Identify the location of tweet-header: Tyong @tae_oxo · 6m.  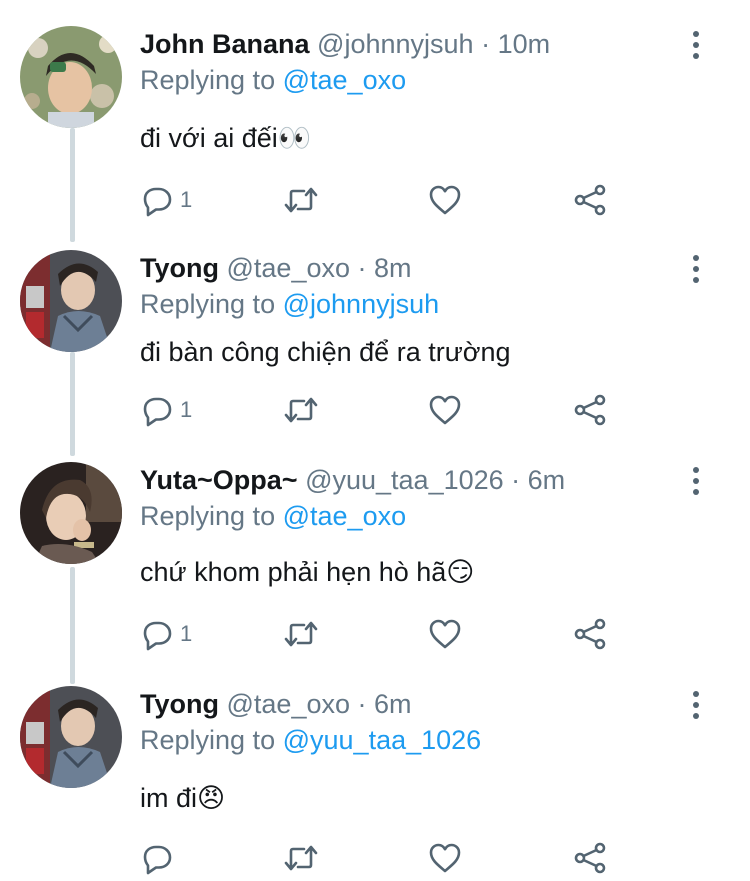
(276, 704).